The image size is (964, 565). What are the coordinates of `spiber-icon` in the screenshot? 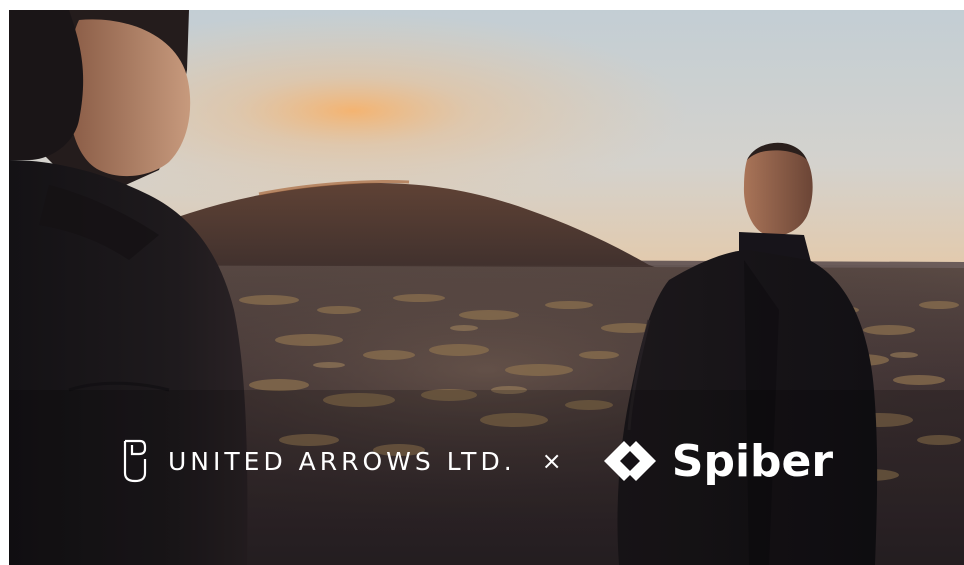 It's located at (629, 461).